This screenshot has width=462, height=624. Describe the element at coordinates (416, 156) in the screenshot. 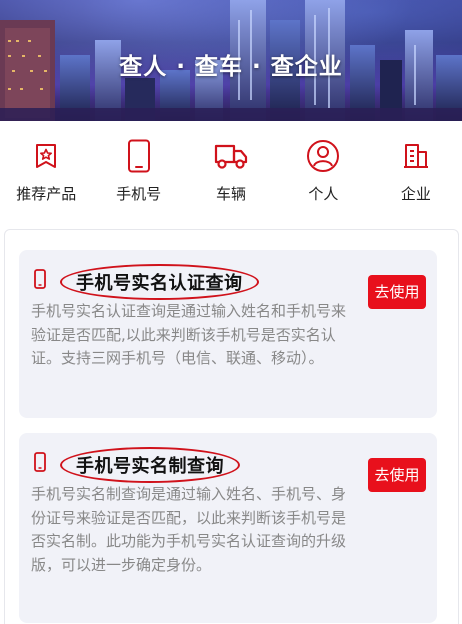

I see `enterprise-building-icon` at that location.